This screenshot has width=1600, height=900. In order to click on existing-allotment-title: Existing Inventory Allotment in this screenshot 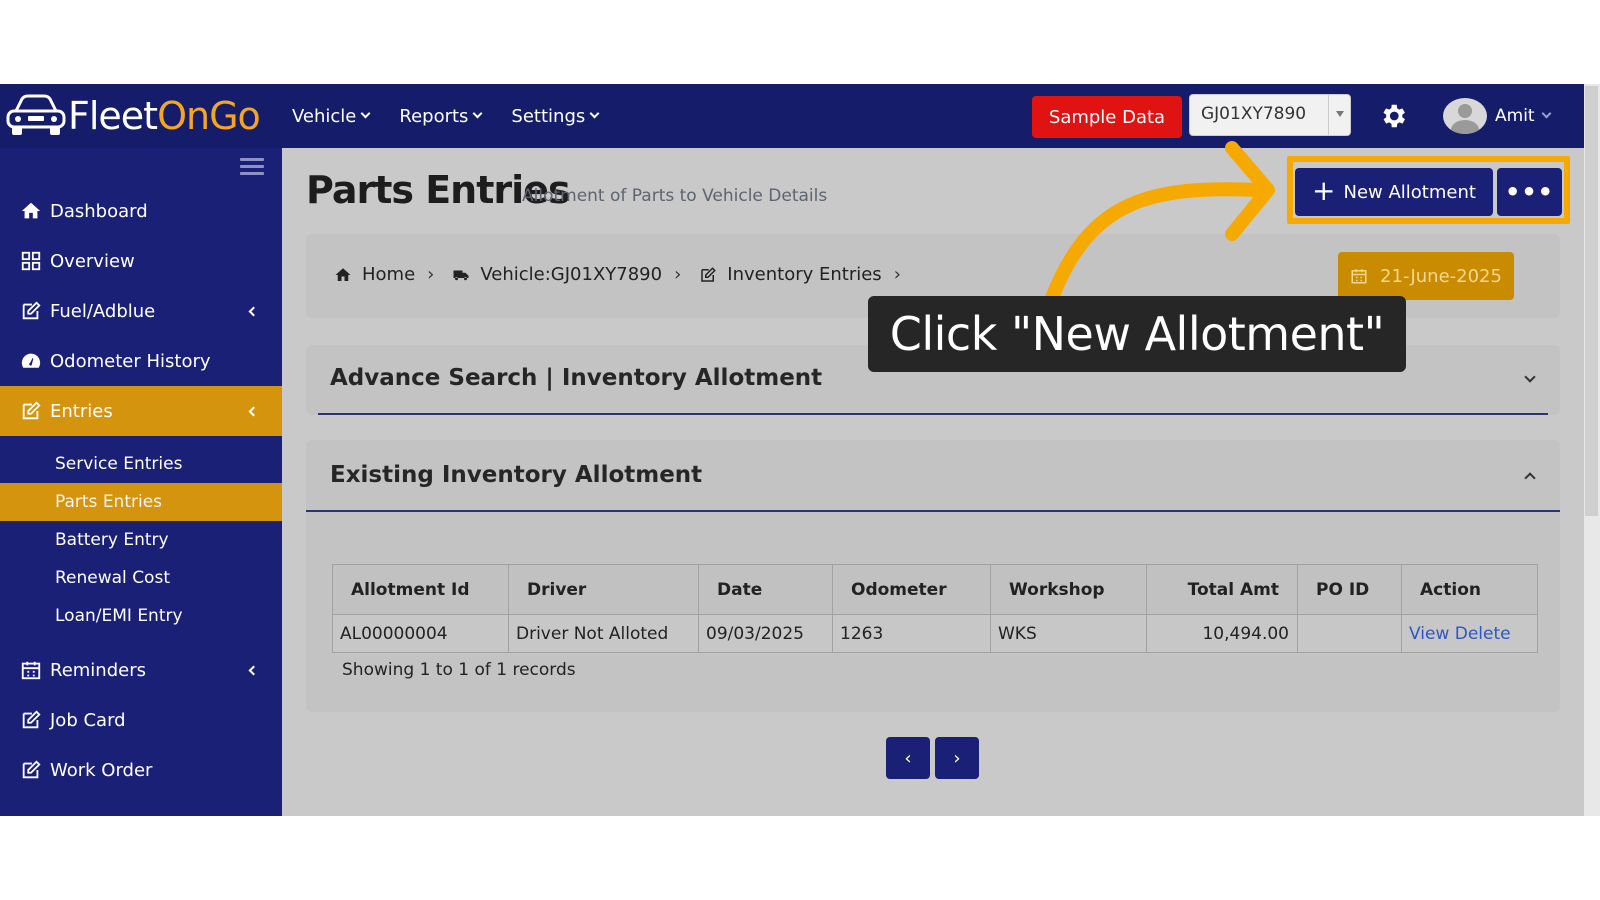, I will do `click(516, 475)`.